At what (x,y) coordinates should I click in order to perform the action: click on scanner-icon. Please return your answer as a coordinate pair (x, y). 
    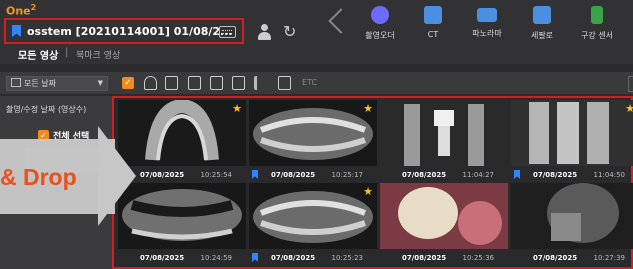
    Looking at the image, I should click on (150, 83).